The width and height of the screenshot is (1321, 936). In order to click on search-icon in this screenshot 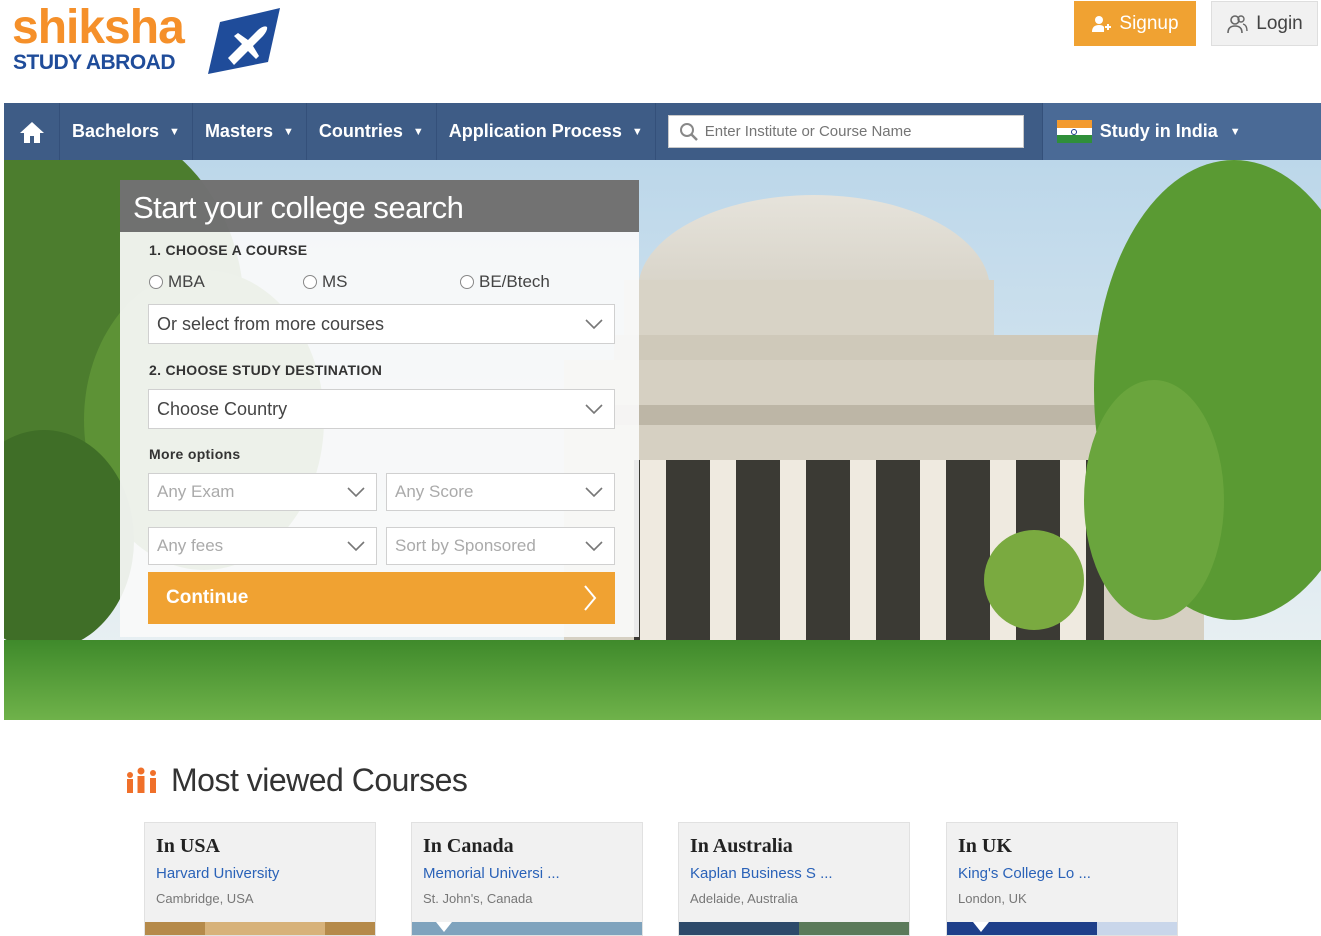, I will do `click(688, 131)`.